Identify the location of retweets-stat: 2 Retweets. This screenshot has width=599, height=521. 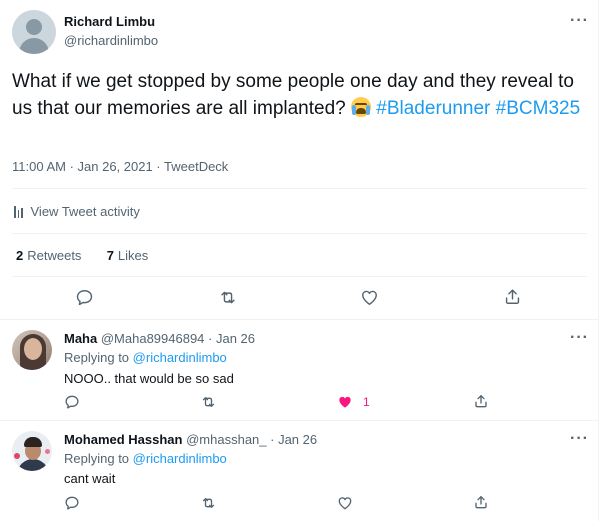
(48, 255).